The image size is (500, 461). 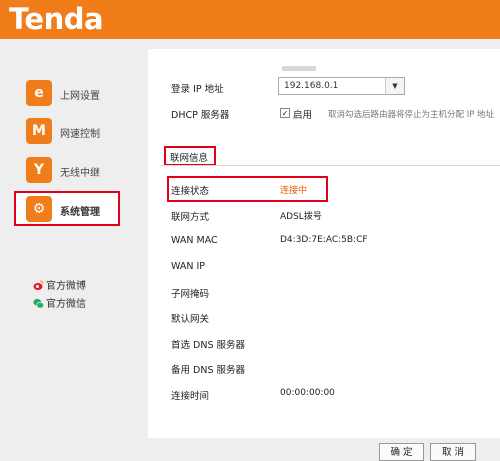 I want to click on subnet-mask-label: 子网掩码, so click(x=190, y=294).